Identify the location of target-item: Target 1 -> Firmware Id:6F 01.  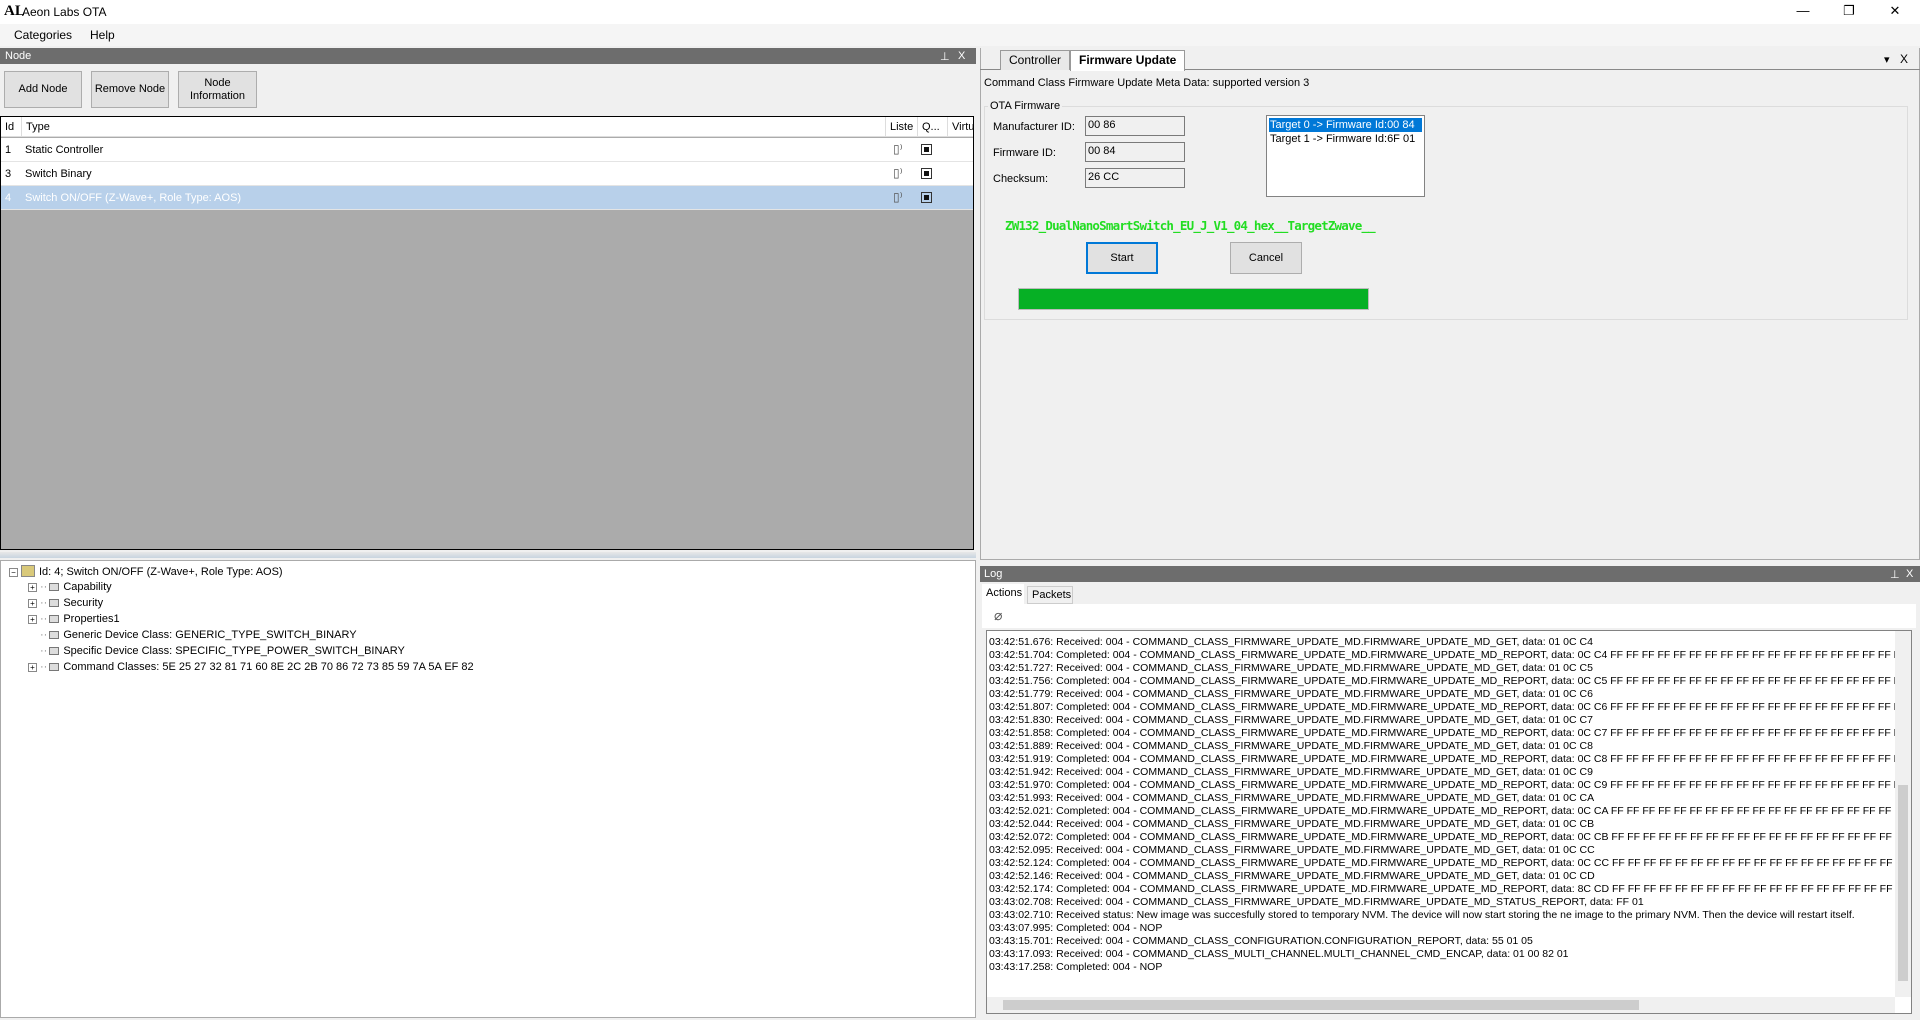
(1345, 139).